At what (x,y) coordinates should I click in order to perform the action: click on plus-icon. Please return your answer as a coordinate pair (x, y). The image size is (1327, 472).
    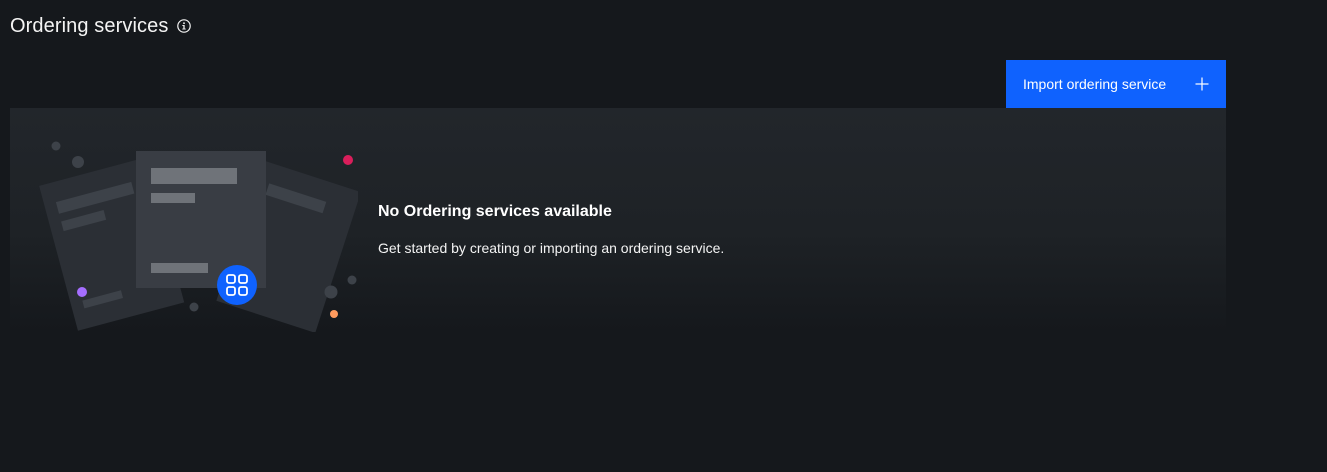
    Looking at the image, I should click on (1202, 84).